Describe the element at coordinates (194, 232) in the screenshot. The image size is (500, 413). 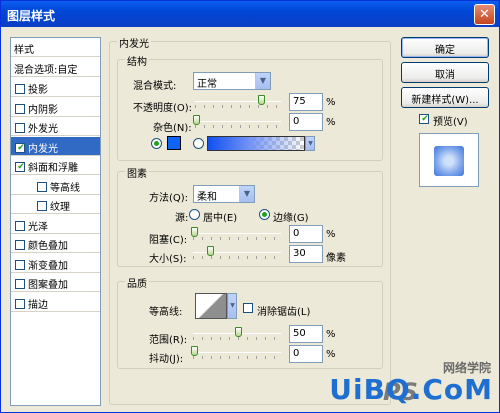
I see `choke-slider-thumb` at that location.